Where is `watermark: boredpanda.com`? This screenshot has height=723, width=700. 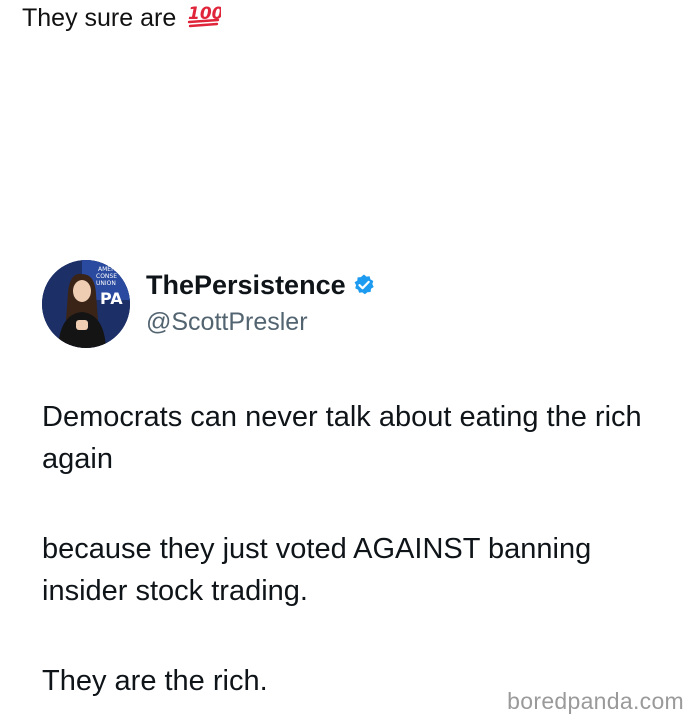 watermark: boredpanda.com is located at coordinates (595, 701).